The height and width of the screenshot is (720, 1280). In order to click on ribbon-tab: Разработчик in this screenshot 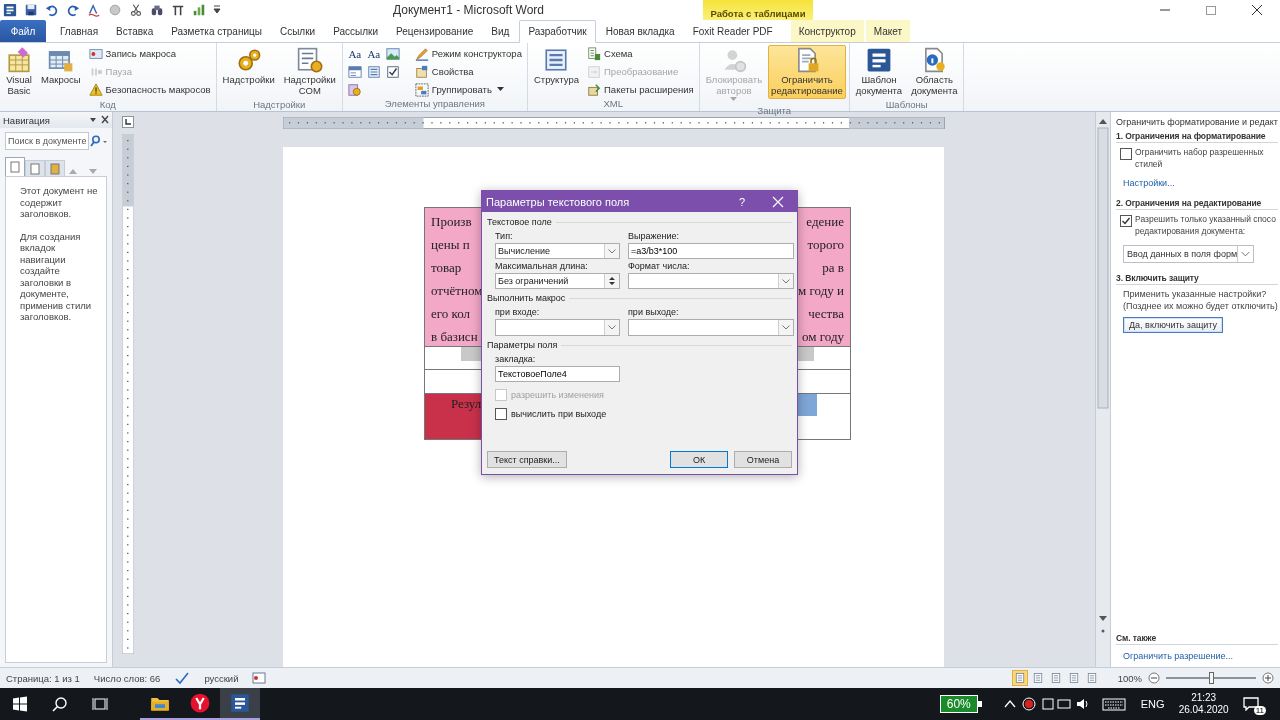, I will do `click(557, 31)`.